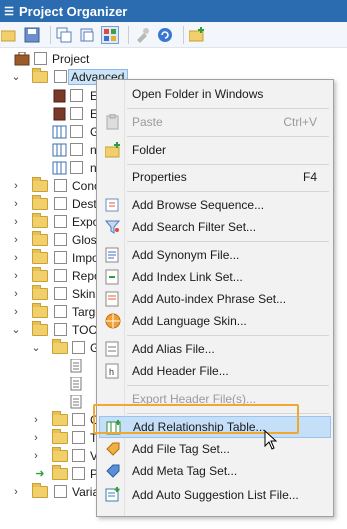 The width and height of the screenshot is (347, 529). What do you see at coordinates (87, 35) in the screenshot?
I see `duplicate-icon` at bounding box center [87, 35].